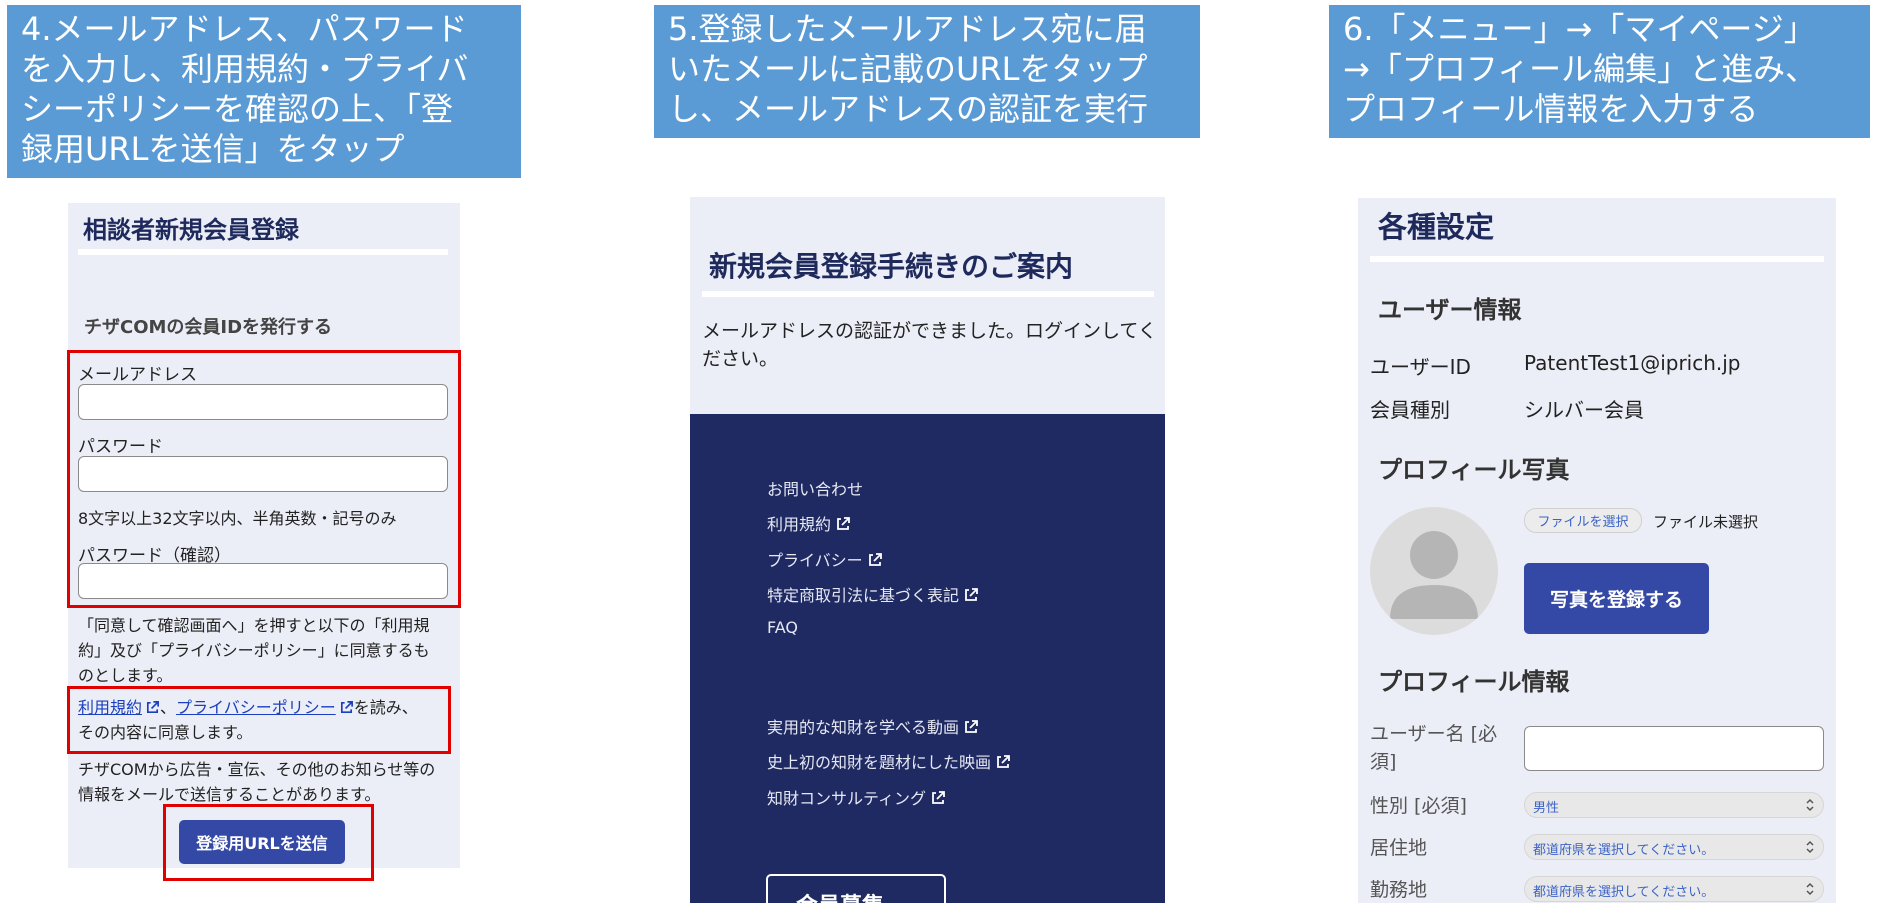 The height and width of the screenshot is (903, 1878). I want to click on gender-select: 男性, so click(1674, 805).